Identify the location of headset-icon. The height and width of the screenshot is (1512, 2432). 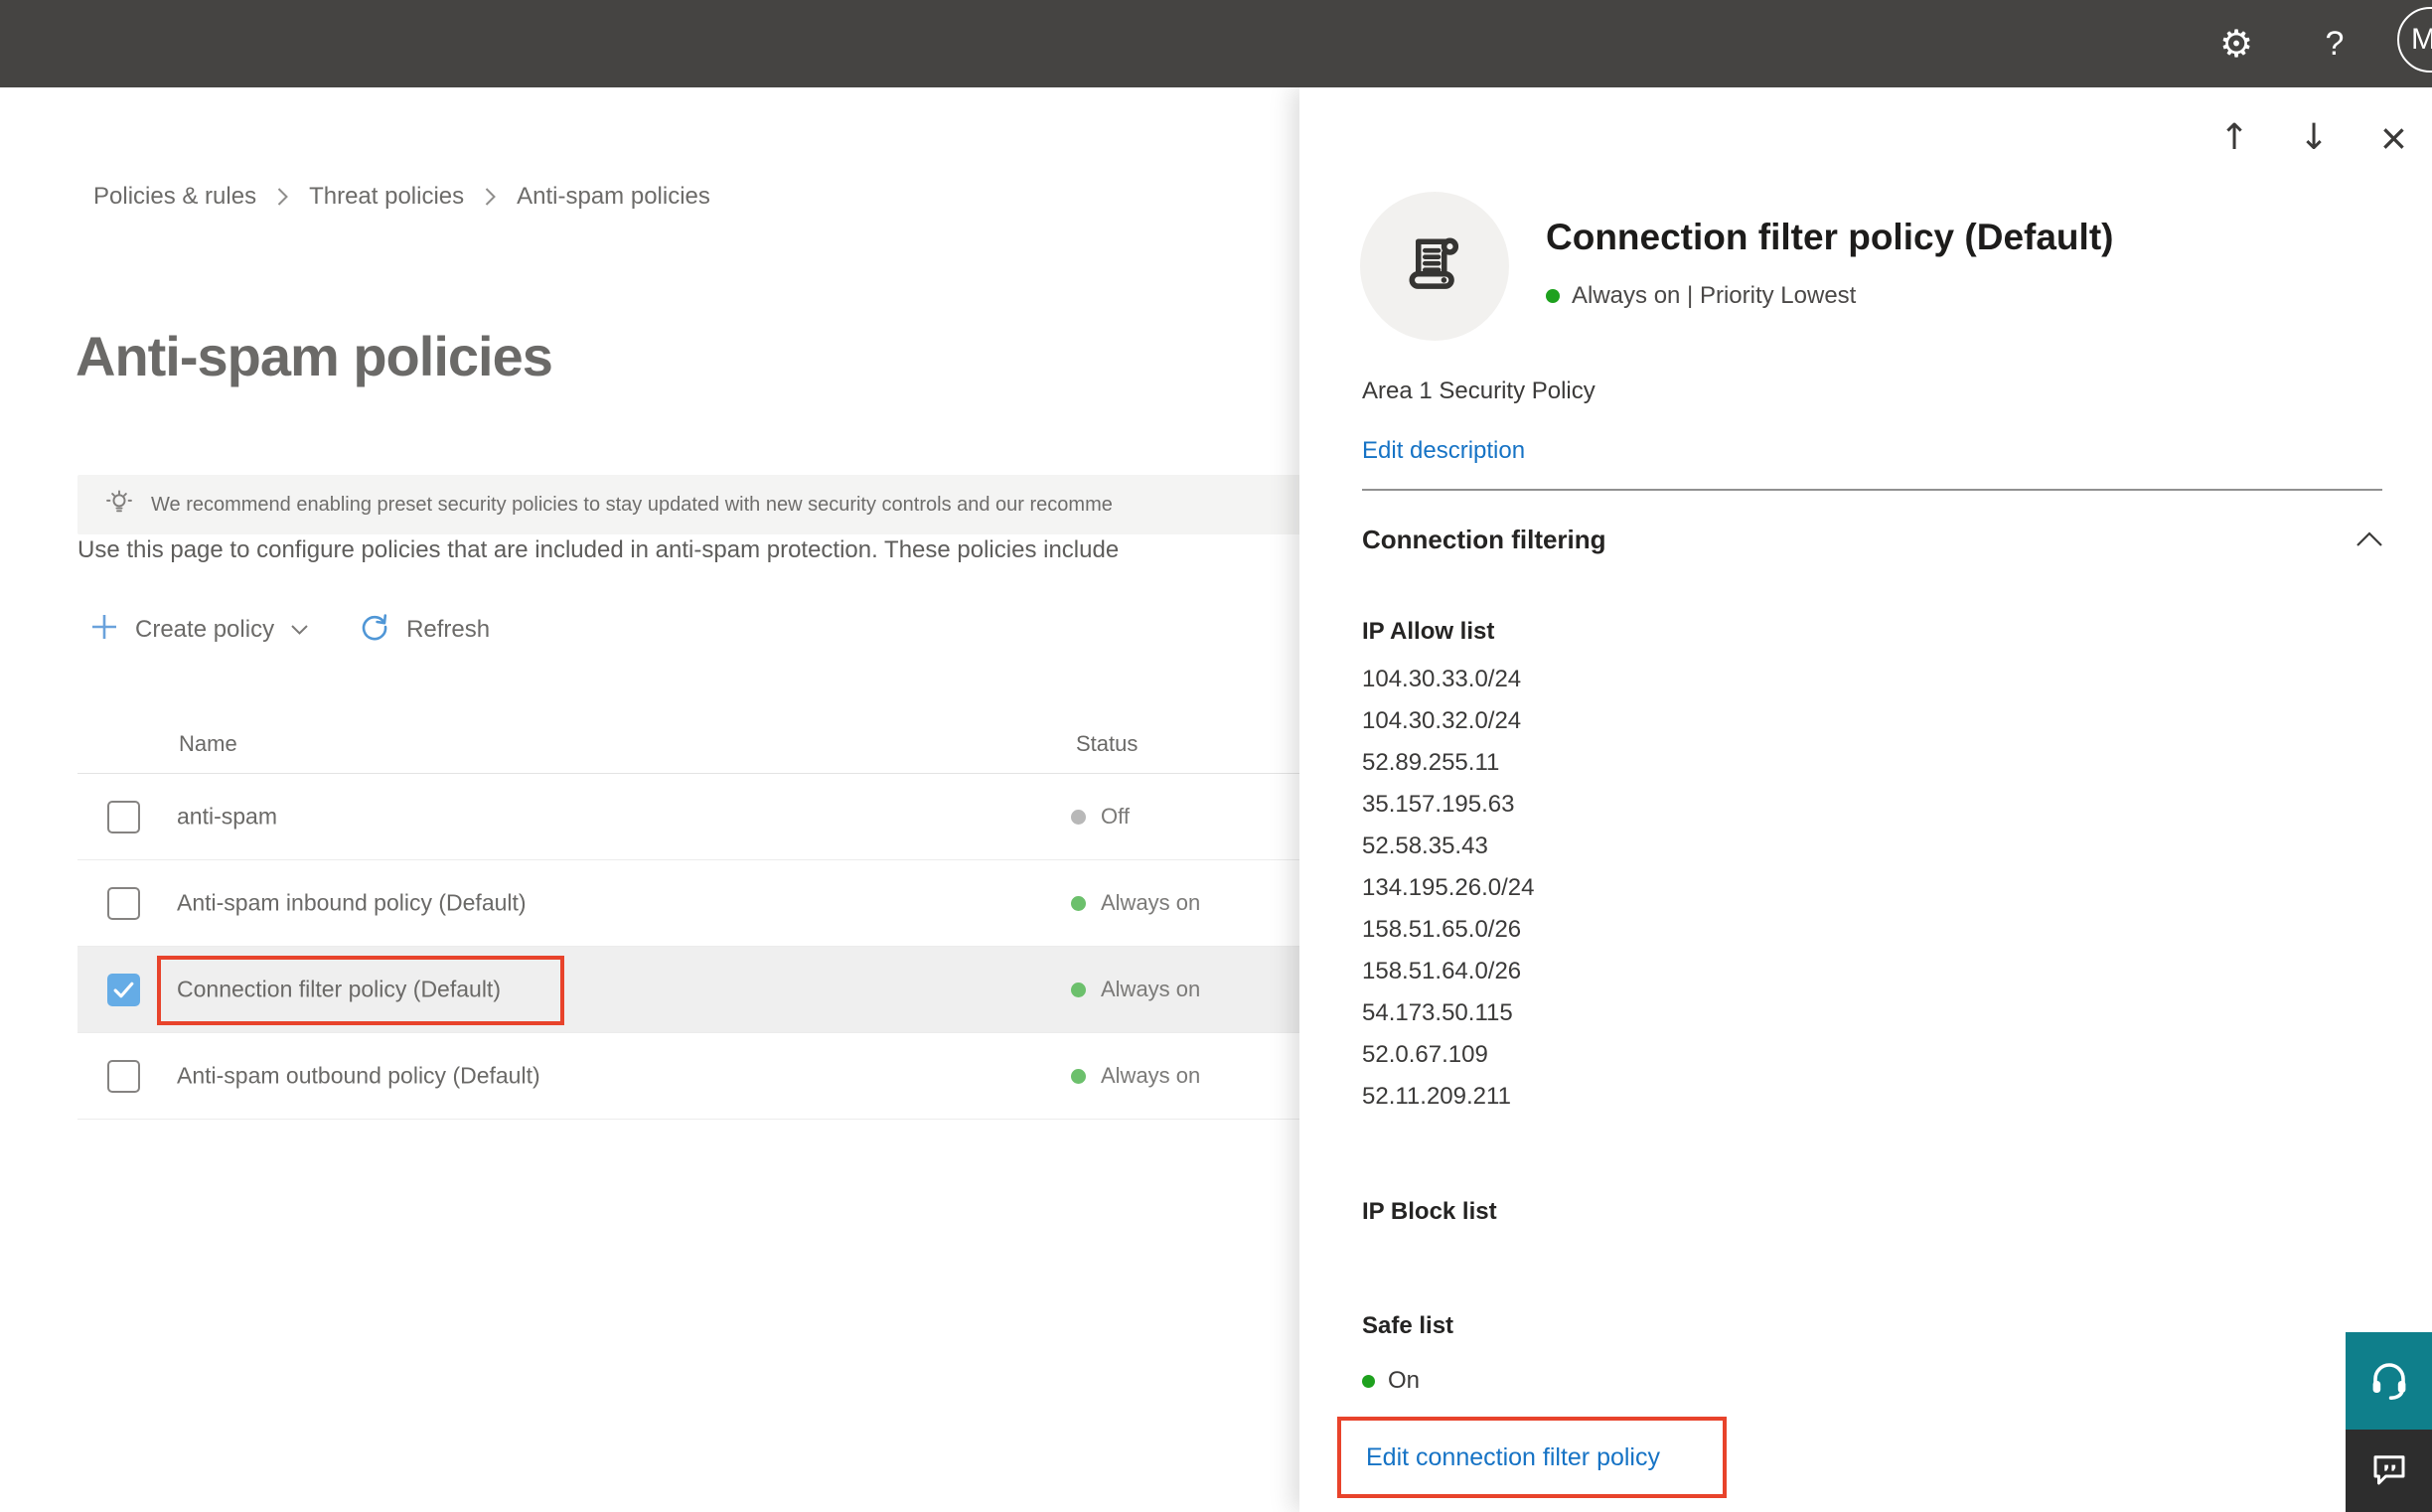
(2389, 1381).